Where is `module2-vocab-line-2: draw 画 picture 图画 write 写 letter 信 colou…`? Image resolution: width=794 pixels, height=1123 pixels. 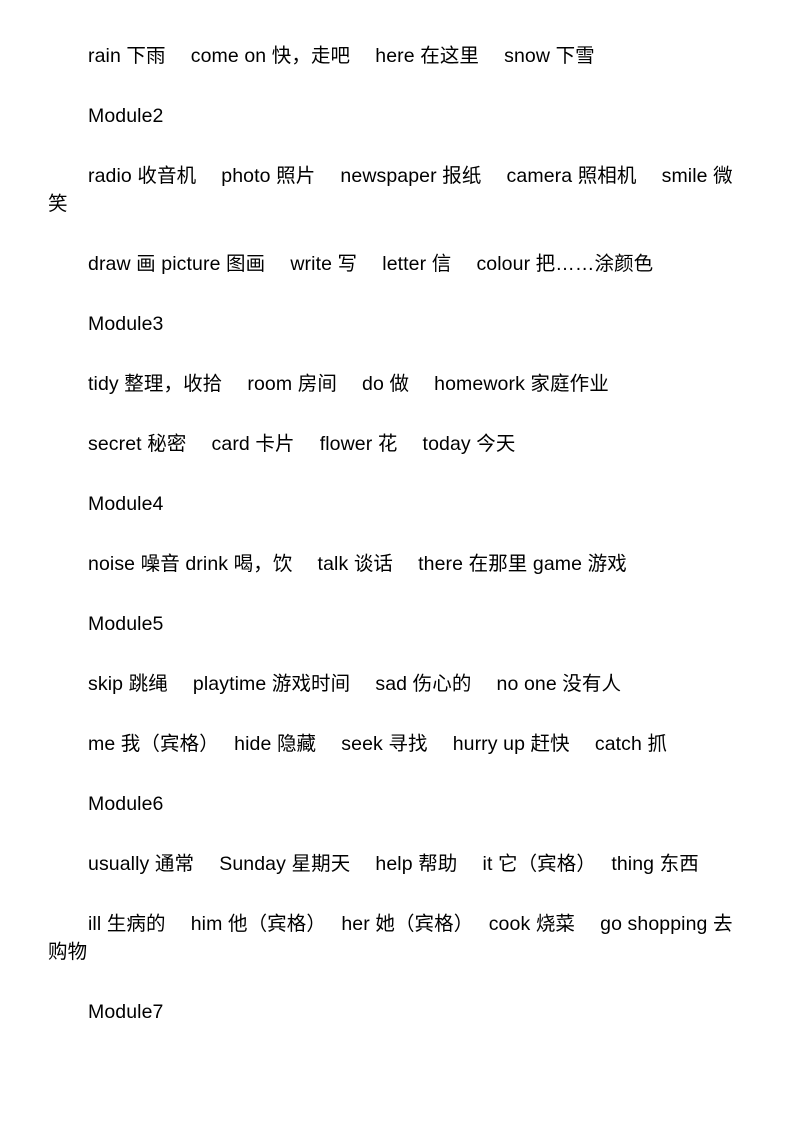 module2-vocab-line-2: draw 画 picture 图画 write 写 letter 信 colou… is located at coordinates (371, 264).